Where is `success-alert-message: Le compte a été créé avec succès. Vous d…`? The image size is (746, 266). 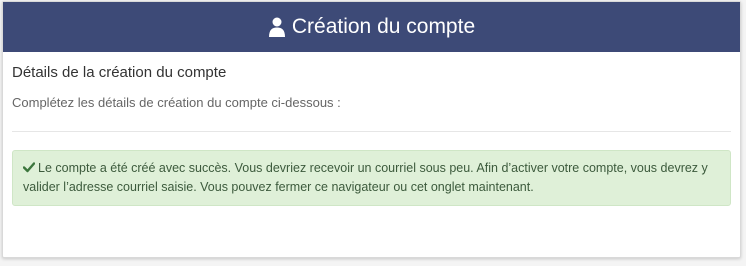
success-alert-message: Le compte a été créé avec succès. Vous d… is located at coordinates (365, 177).